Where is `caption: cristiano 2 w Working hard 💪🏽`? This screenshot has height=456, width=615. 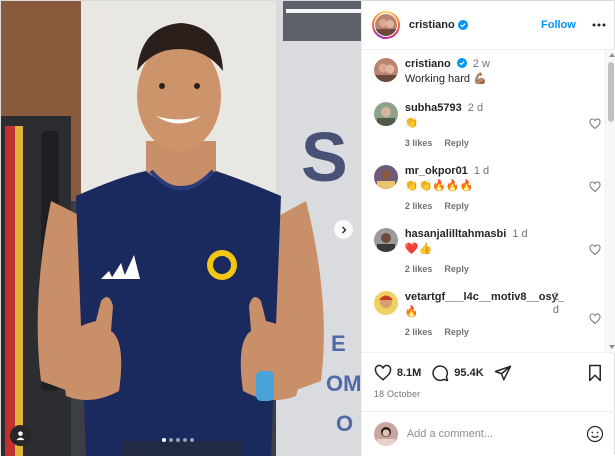
caption: cristiano 2 w Working hard 💪🏽 is located at coordinates (487, 72).